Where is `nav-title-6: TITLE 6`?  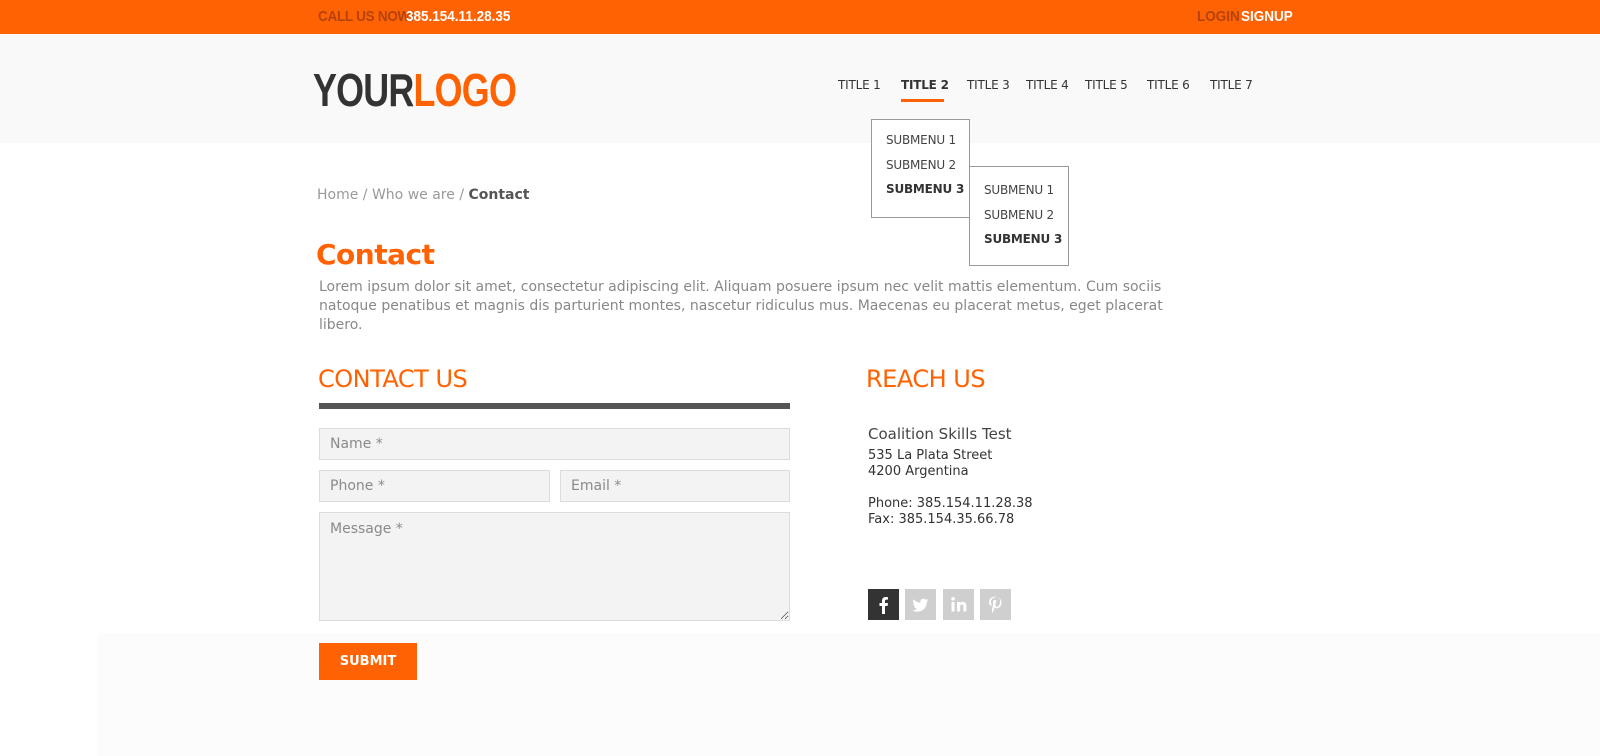 nav-title-6: TITLE 6 is located at coordinates (1168, 85).